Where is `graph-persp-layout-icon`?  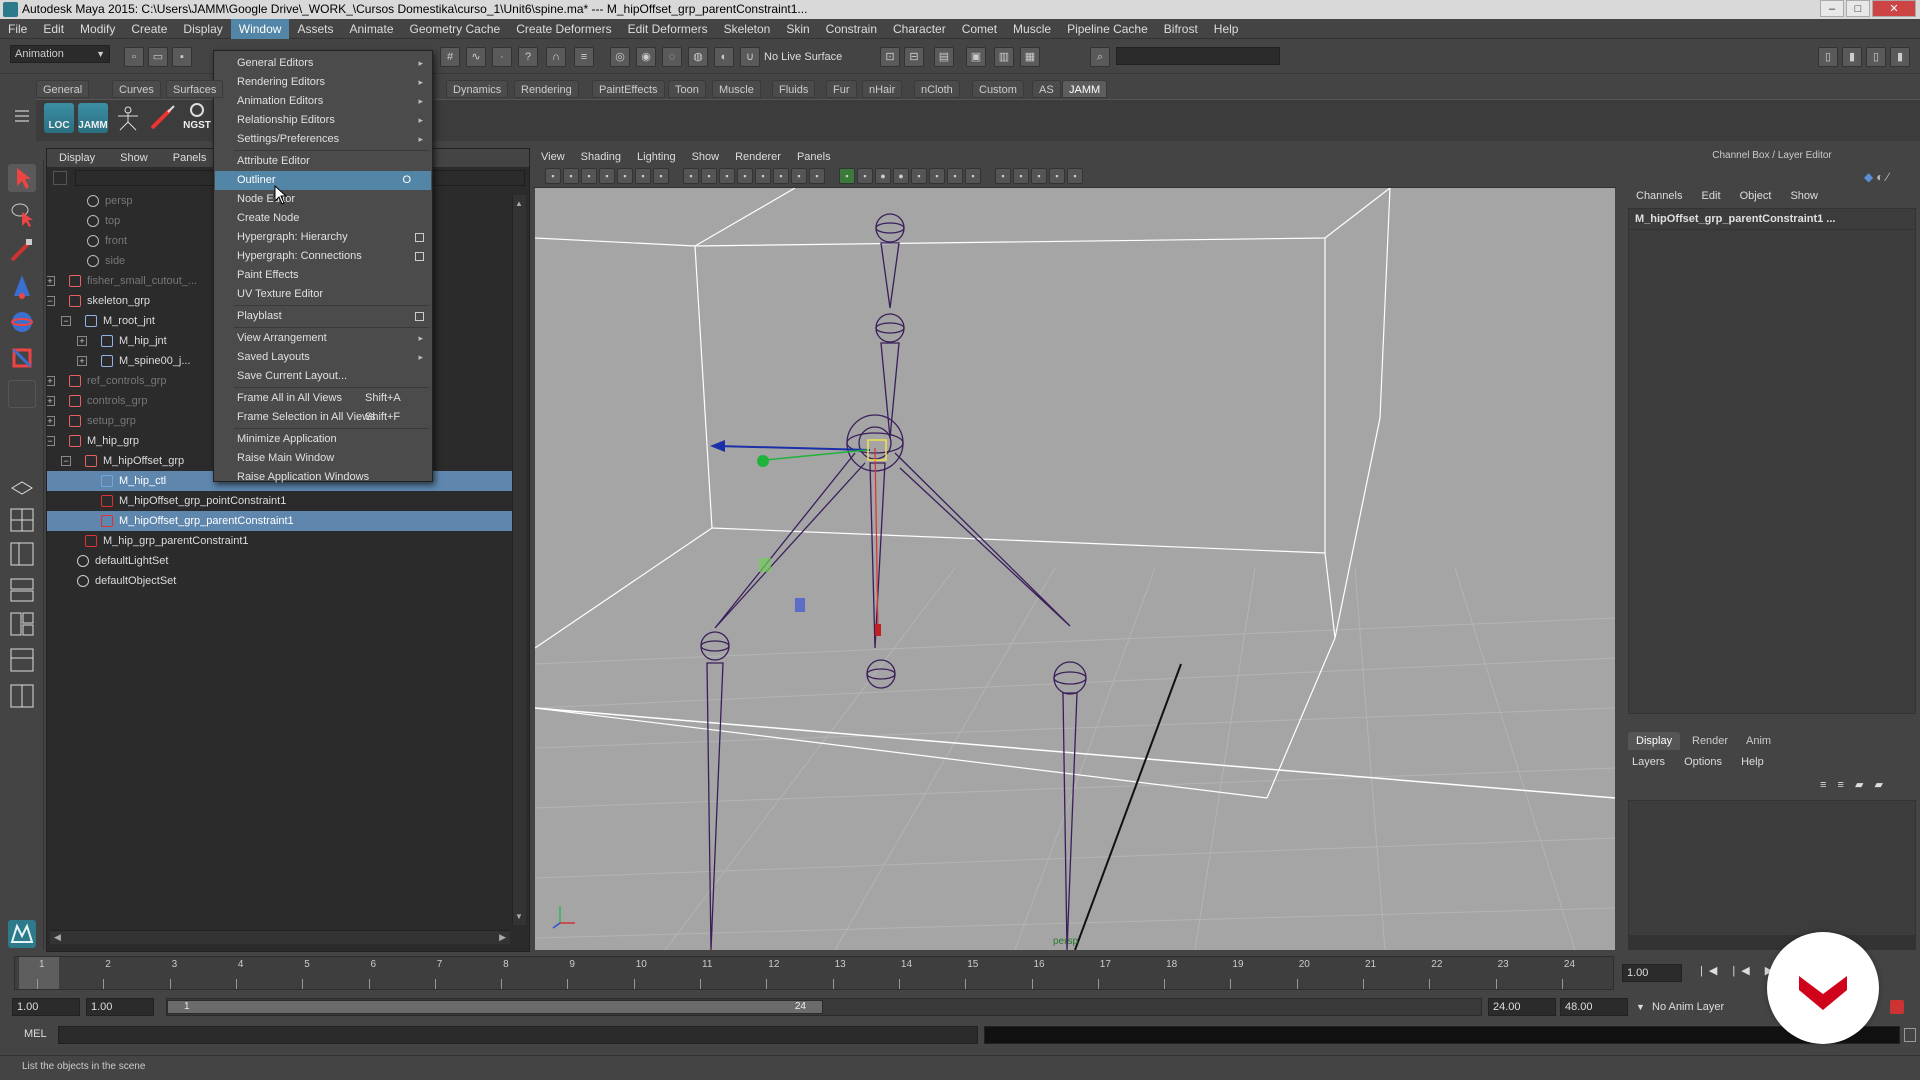 graph-persp-layout-icon is located at coordinates (22, 590).